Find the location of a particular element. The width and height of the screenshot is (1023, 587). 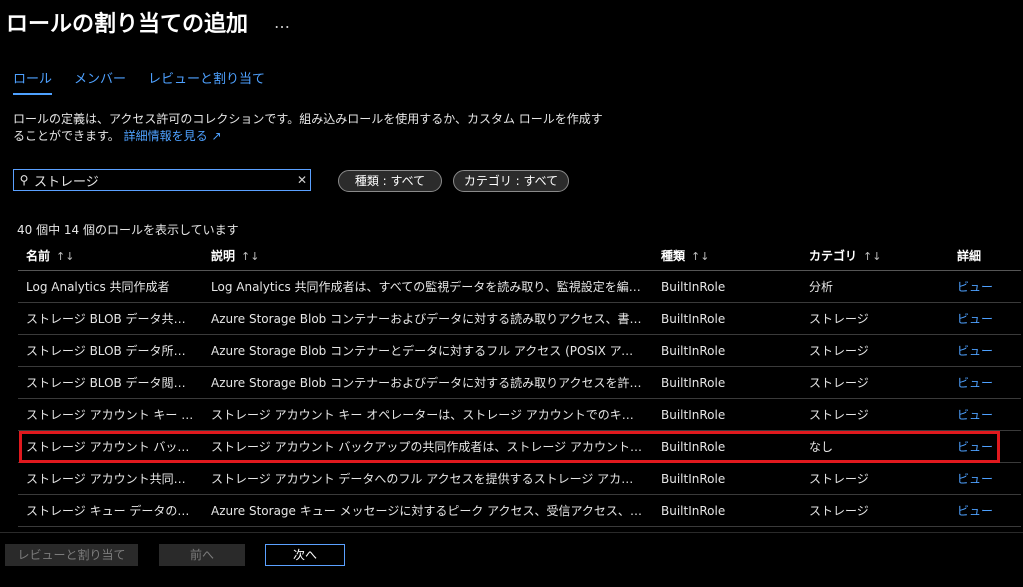

column-label: カテゴリ is located at coordinates (833, 255).